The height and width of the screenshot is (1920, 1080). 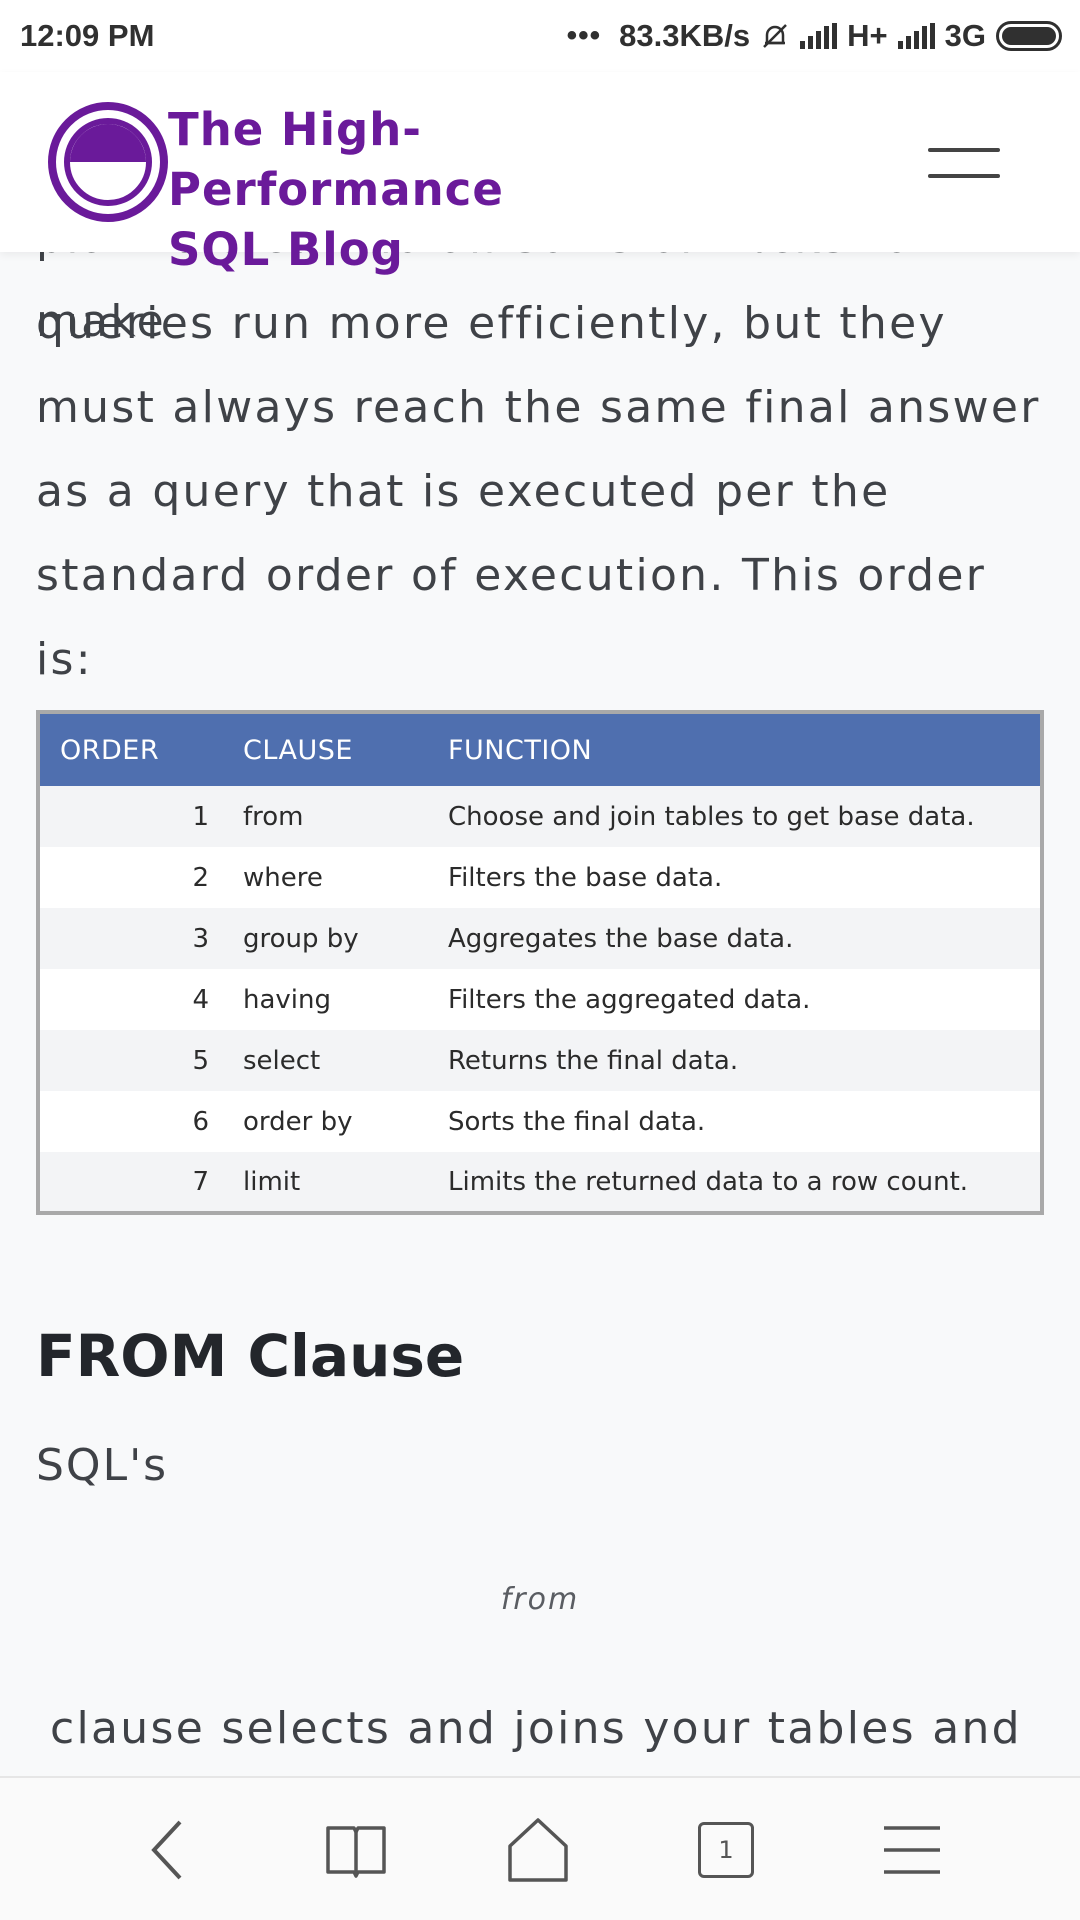 I want to click on menu-icon, so click(x=912, y=1850).